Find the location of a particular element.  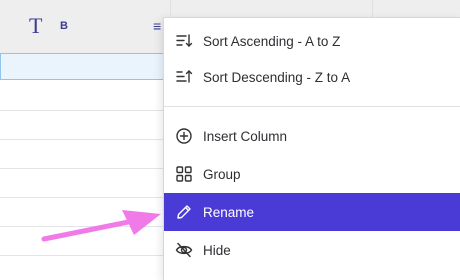

menu-item-label: Group is located at coordinates (222, 174).